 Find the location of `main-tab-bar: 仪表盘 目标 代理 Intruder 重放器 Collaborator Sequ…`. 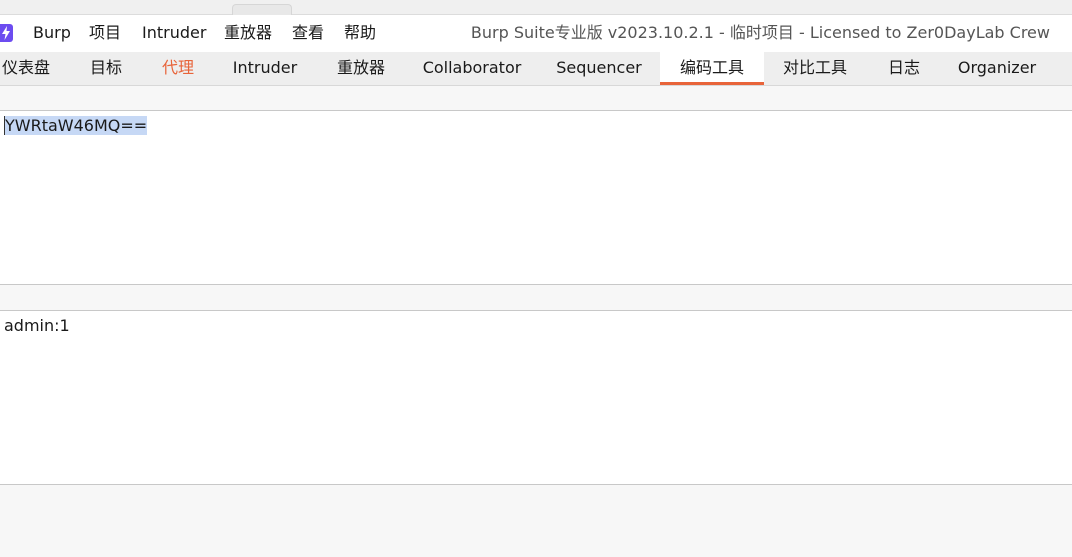

main-tab-bar: 仪表盘 目标 代理 Intruder 重放器 Collaborator Sequ… is located at coordinates (536, 69).